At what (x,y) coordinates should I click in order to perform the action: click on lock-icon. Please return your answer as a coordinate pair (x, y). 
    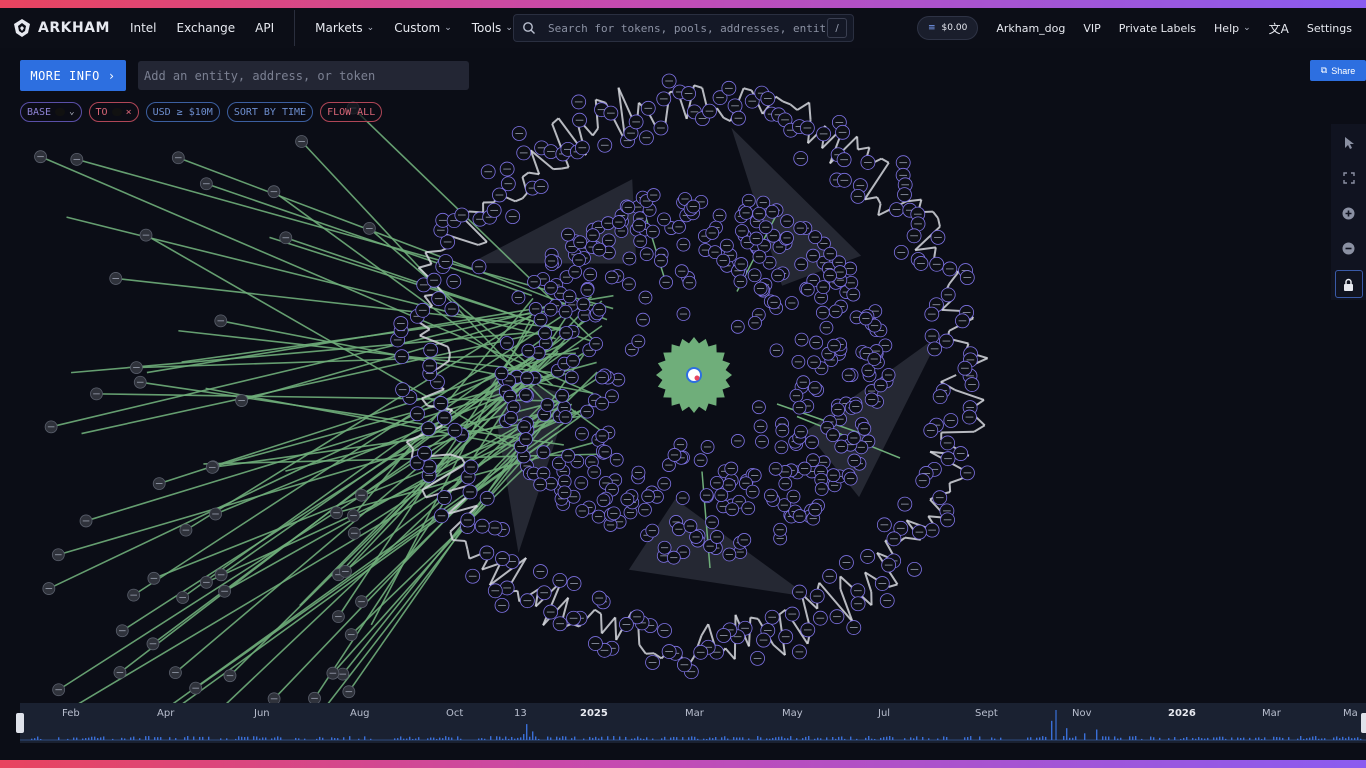
    Looking at the image, I should click on (1348, 284).